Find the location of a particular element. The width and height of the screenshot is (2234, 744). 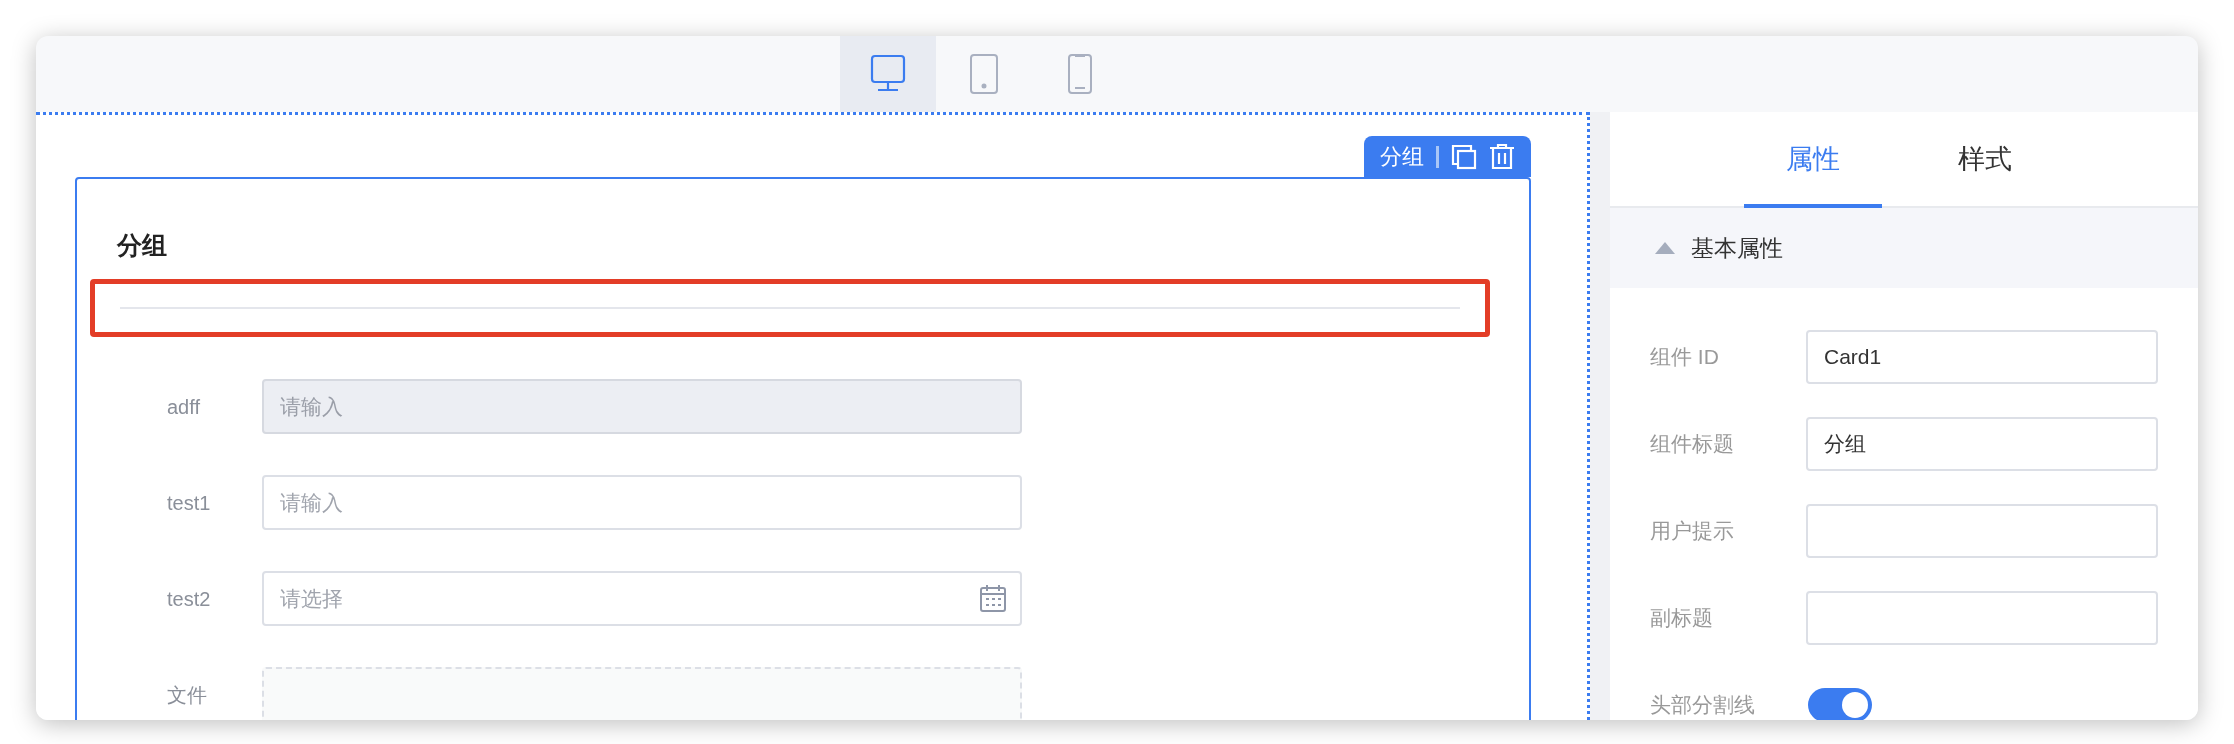

desktop-icon is located at coordinates (888, 74).